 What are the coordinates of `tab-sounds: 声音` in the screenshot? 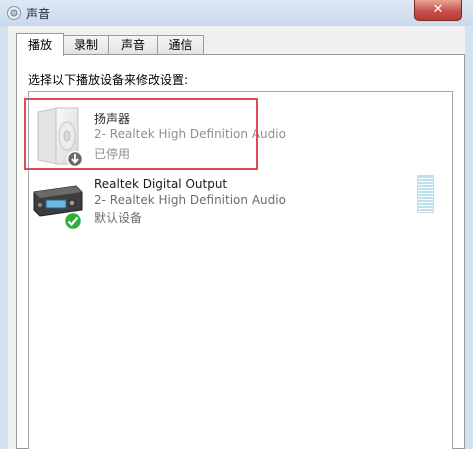 It's located at (133, 44).